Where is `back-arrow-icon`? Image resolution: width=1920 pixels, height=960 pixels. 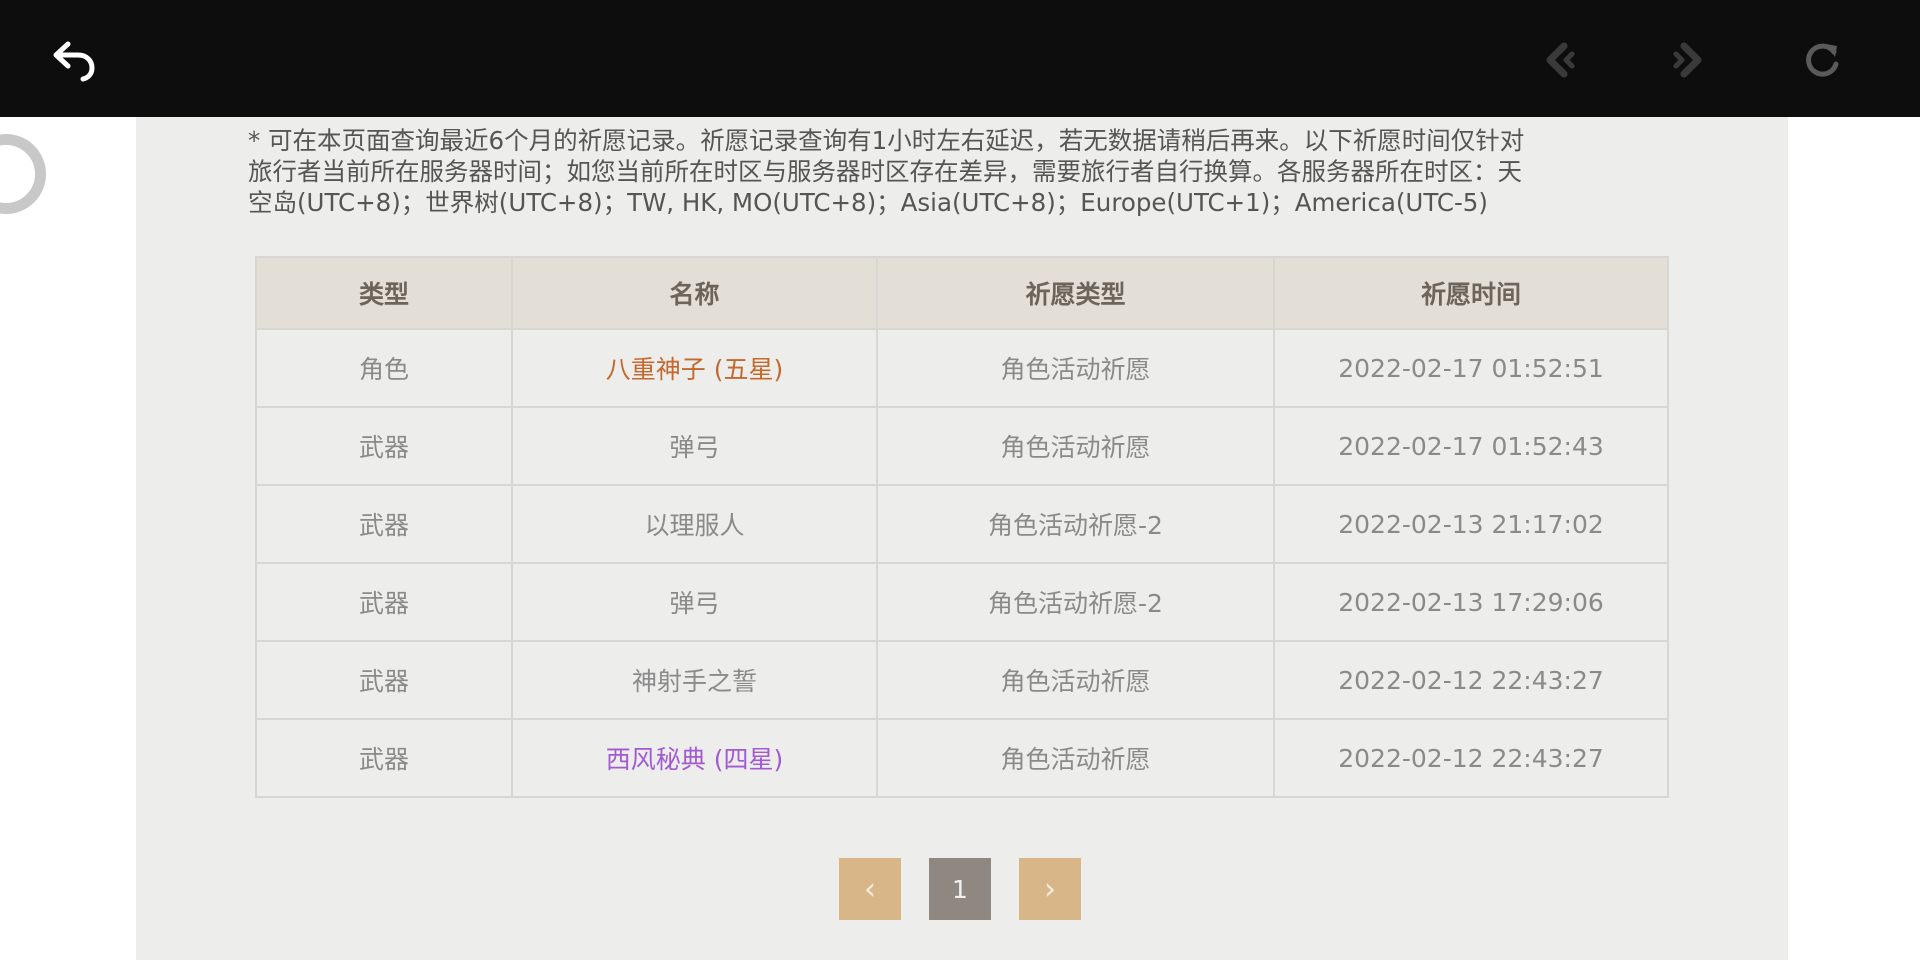 back-arrow-icon is located at coordinates (74, 61).